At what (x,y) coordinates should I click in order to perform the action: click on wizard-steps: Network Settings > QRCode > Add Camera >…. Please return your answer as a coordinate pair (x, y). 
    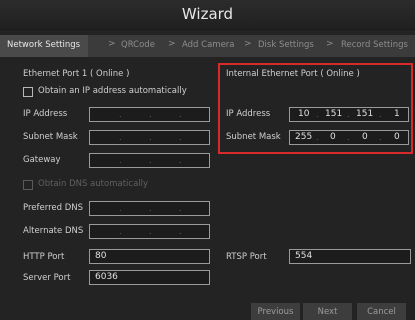
    Looking at the image, I should click on (207, 46).